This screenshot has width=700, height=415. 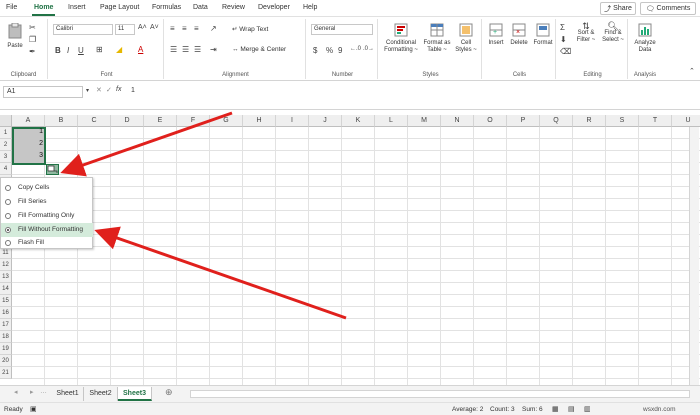 What do you see at coordinates (490, 121) in the screenshot?
I see `column-header-o: O` at bounding box center [490, 121].